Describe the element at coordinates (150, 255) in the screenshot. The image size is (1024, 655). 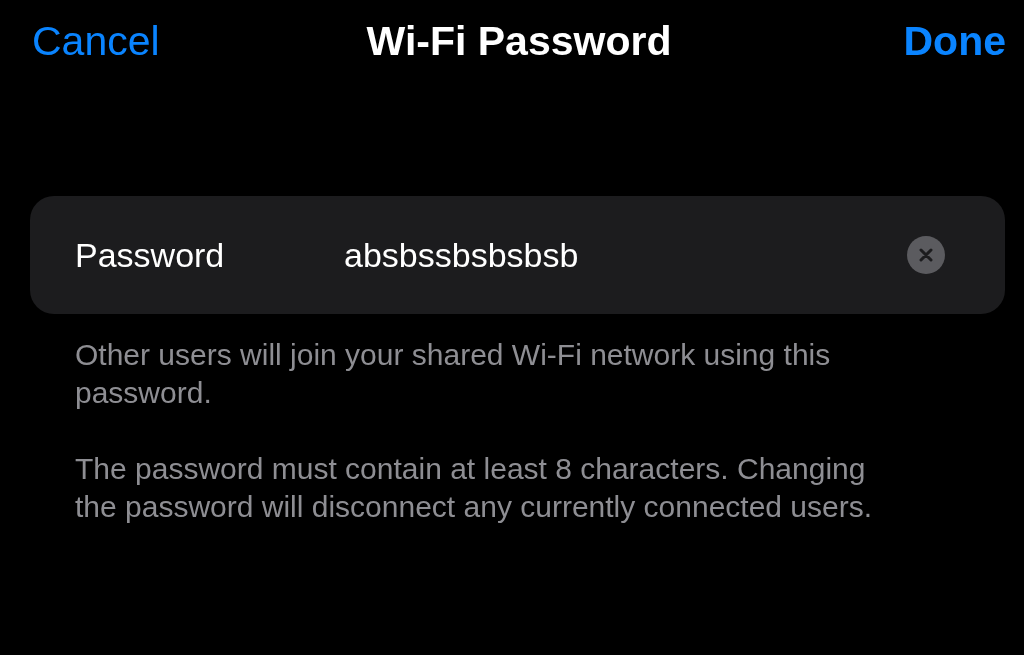
I see `field-label: Password` at that location.